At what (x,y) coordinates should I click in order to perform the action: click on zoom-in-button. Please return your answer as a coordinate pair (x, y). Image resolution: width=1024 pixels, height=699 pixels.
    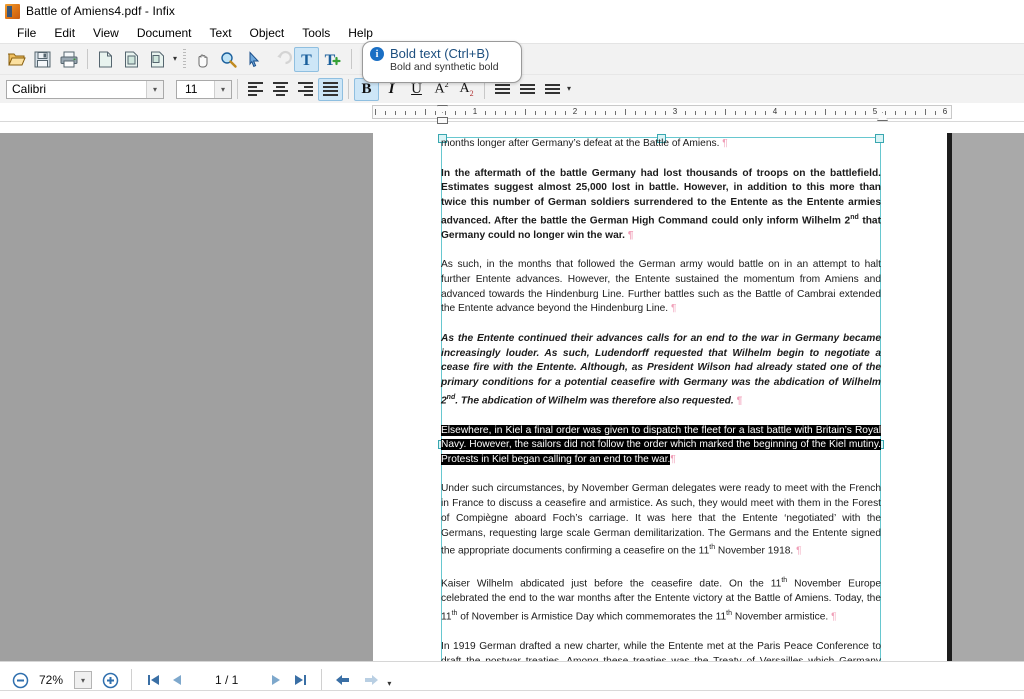
    Looking at the image, I should click on (110, 680).